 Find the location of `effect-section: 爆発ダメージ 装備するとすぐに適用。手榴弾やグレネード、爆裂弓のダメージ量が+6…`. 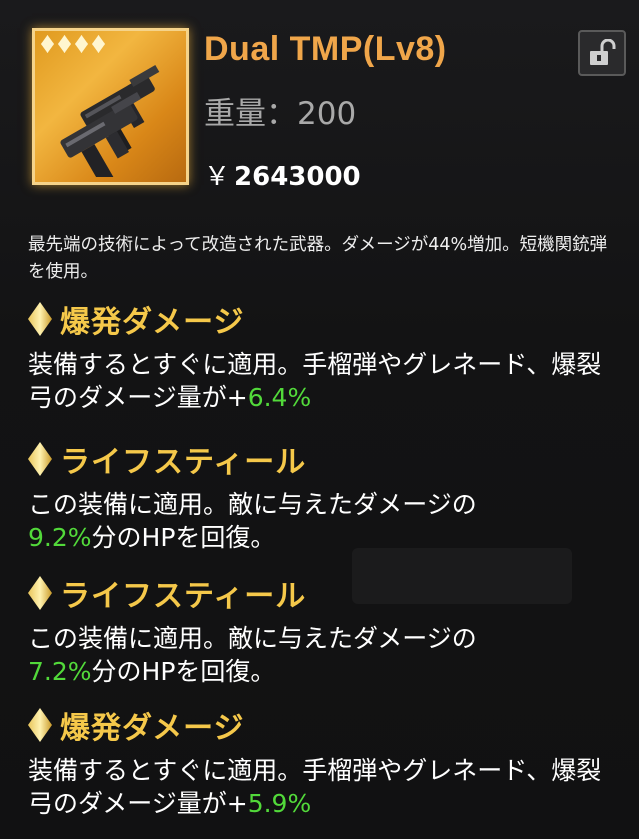

effect-section: 爆発ダメージ 装備するとすぐに適用。手榴弾やグレネード、爆裂弓のダメージ量が+6… is located at coordinates (325, 356).